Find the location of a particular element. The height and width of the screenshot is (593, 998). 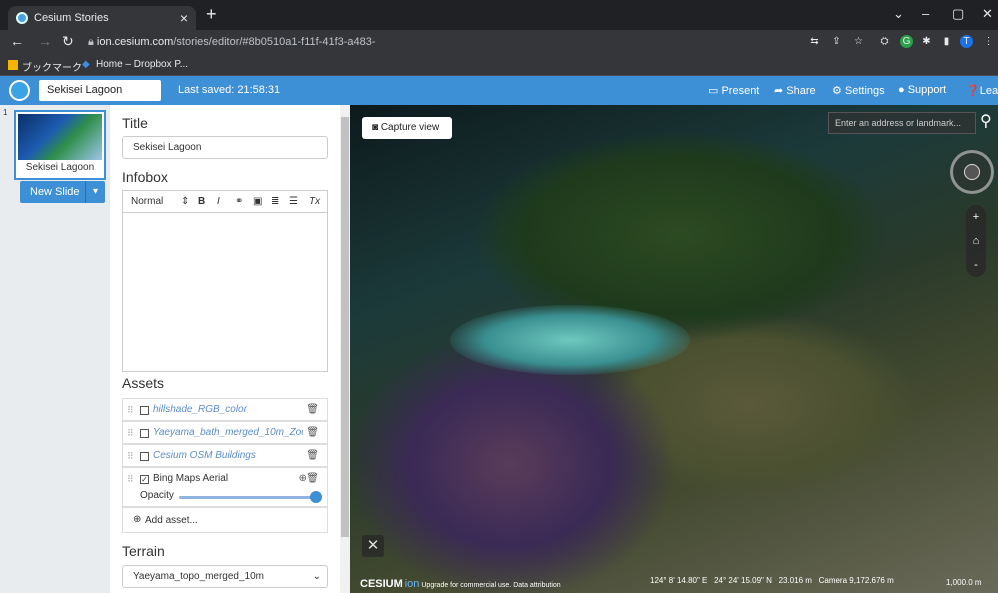

data-attribution-link: Data attribution is located at coordinates (536, 585).